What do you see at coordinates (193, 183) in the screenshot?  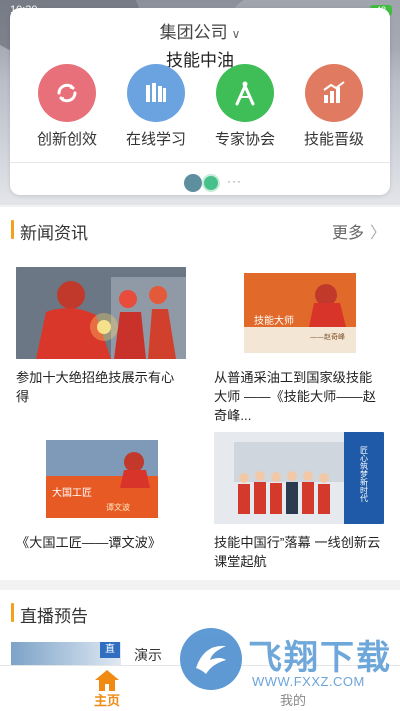 I see `indicator-dot-icon` at bounding box center [193, 183].